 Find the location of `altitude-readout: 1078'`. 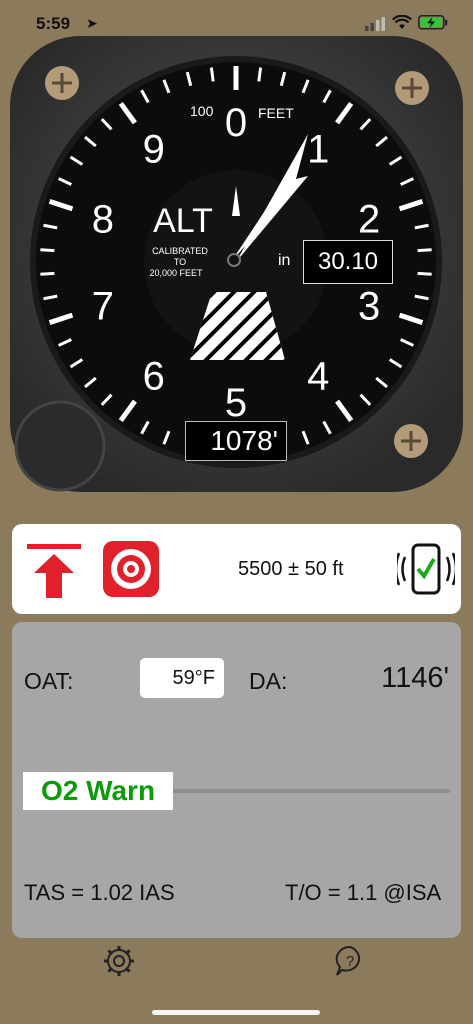

altitude-readout: 1078' is located at coordinates (236, 441).